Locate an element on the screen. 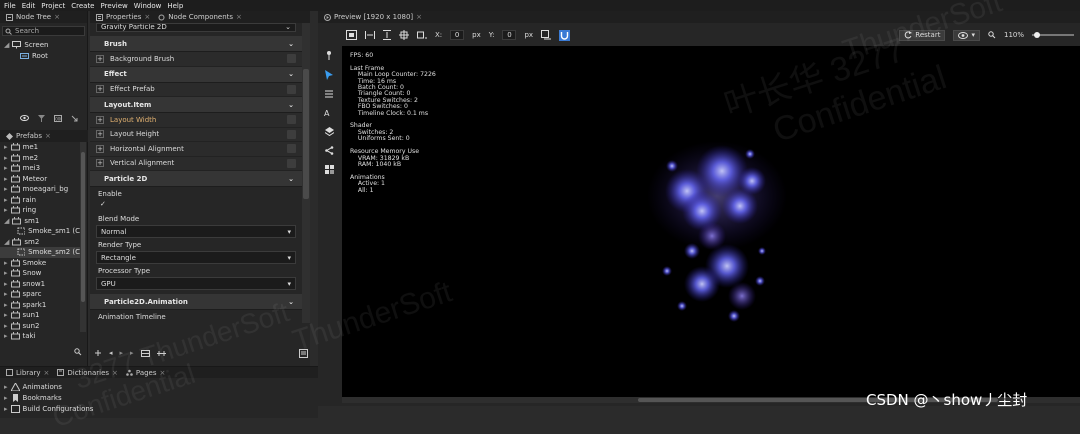 The height and width of the screenshot is (434, 1080). expand-icon is located at coordinates (404, 35).